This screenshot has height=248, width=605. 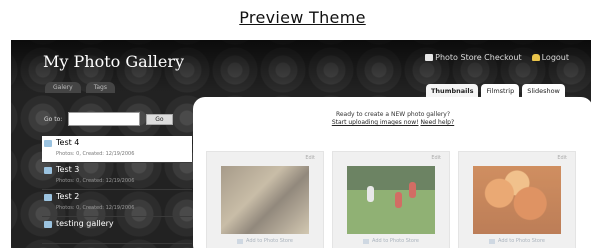 What do you see at coordinates (473, 57) in the screenshot?
I see `photo-store-checkout-link: Photo Store Checkout` at bounding box center [473, 57].